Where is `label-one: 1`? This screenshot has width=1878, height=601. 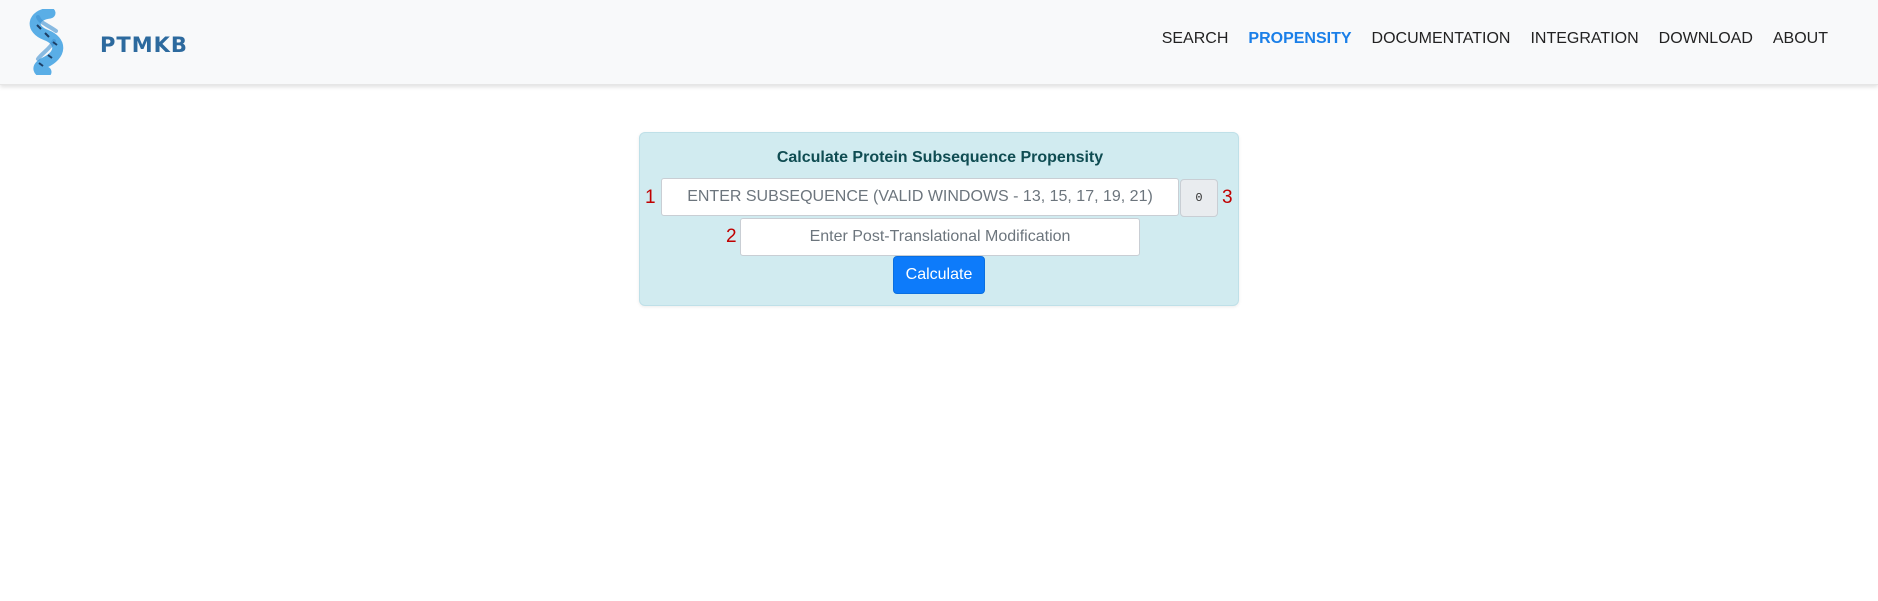 label-one: 1 is located at coordinates (650, 197).